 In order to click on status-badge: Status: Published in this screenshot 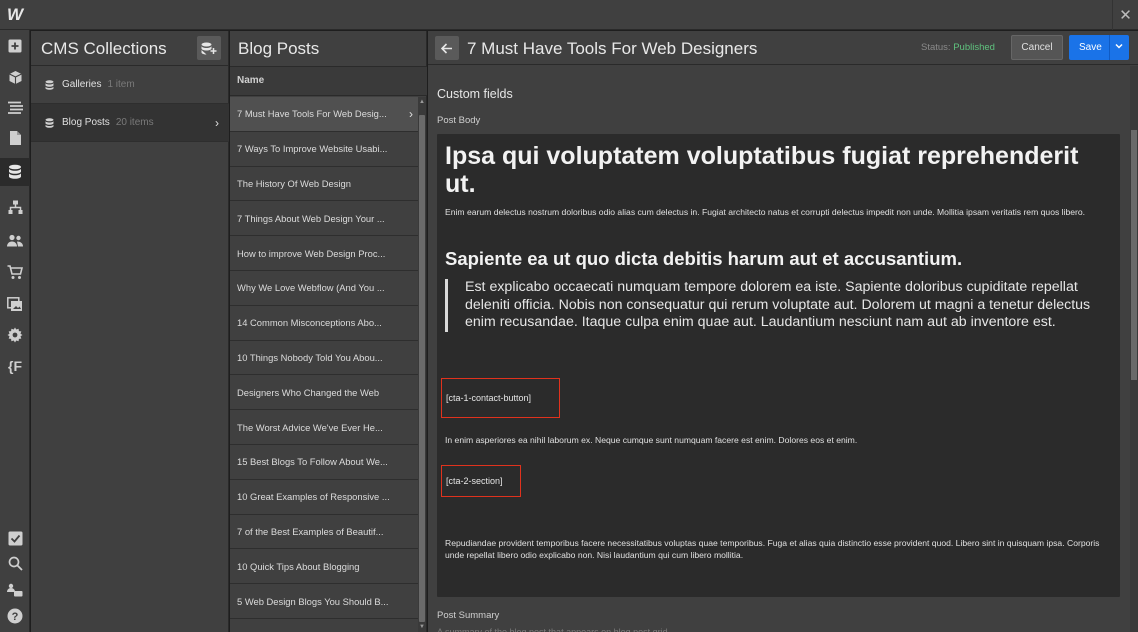, I will do `click(958, 47)`.